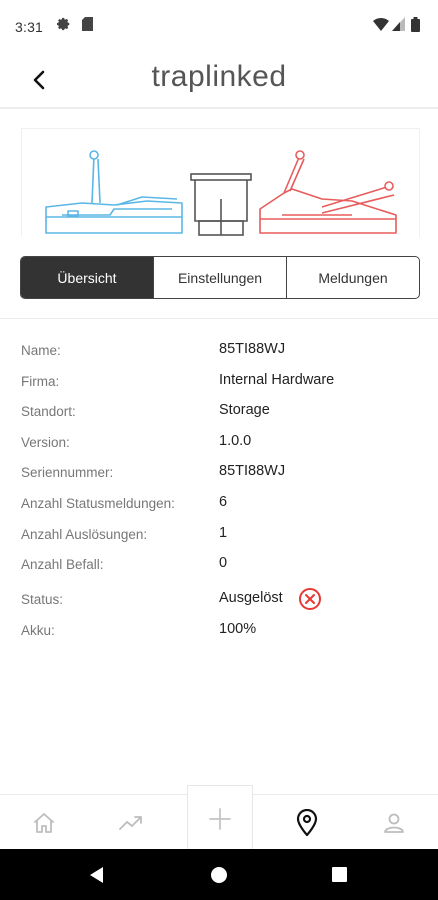  I want to click on detail-row-firma: Firma: Internal Hardware, so click(221, 383).